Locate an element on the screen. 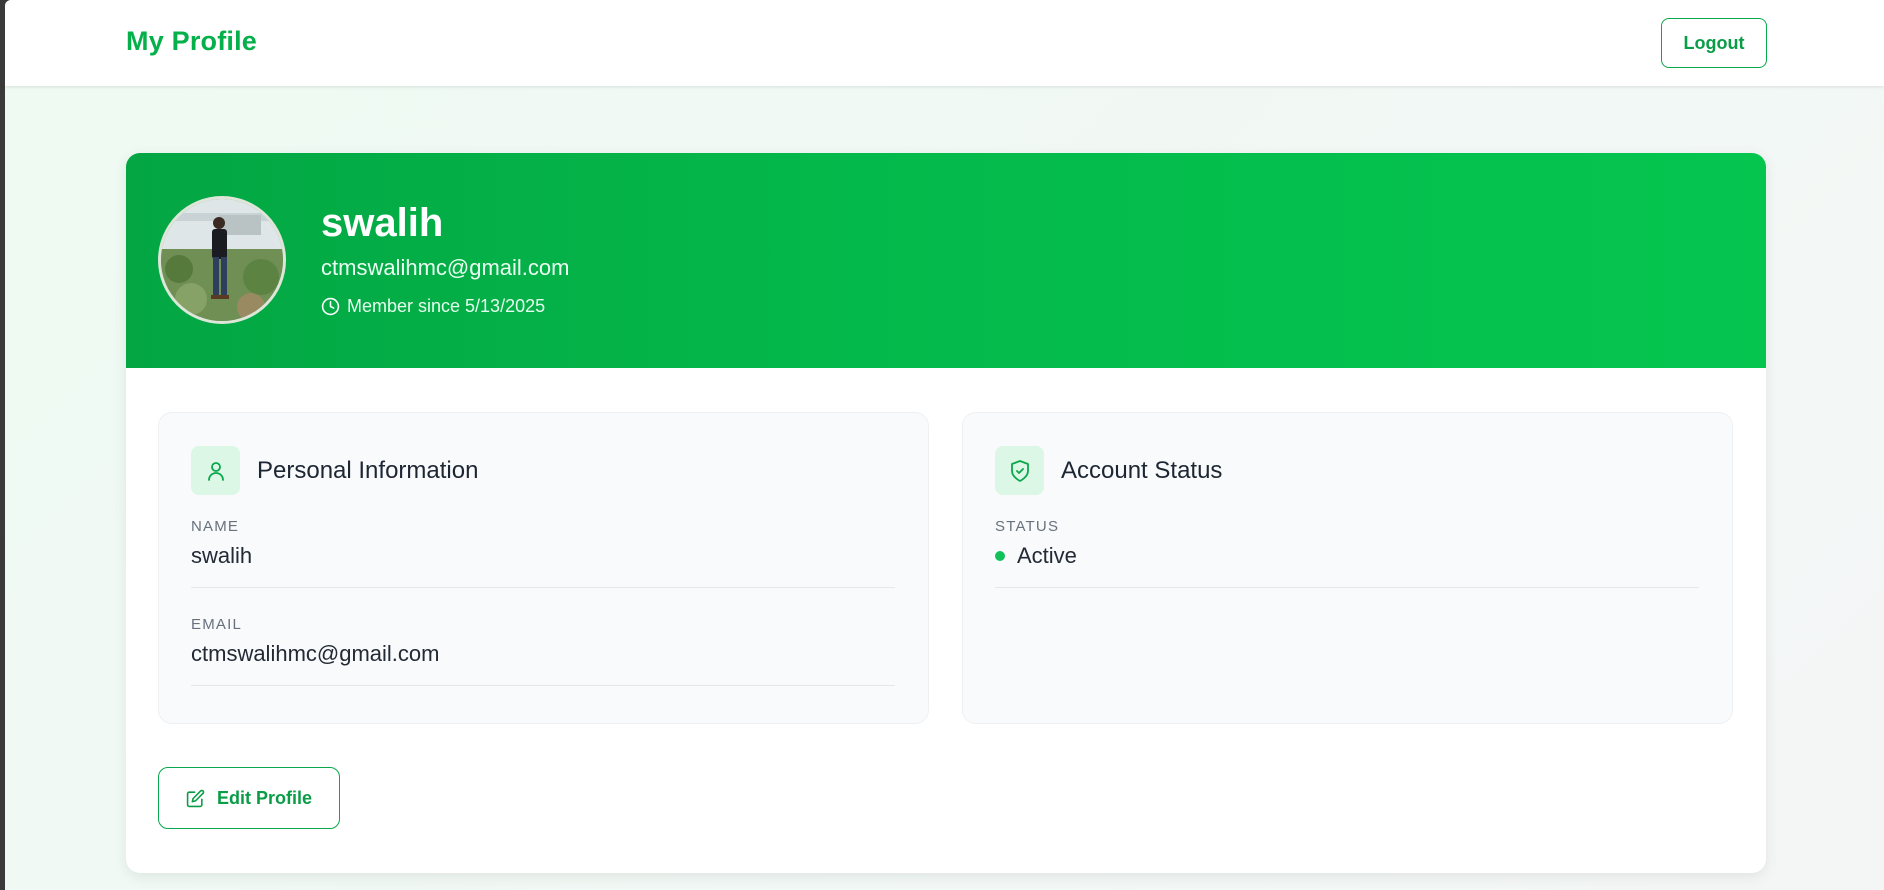 The image size is (1884, 890). profile-email: ctmswalihmc@gmail.com is located at coordinates (445, 267).